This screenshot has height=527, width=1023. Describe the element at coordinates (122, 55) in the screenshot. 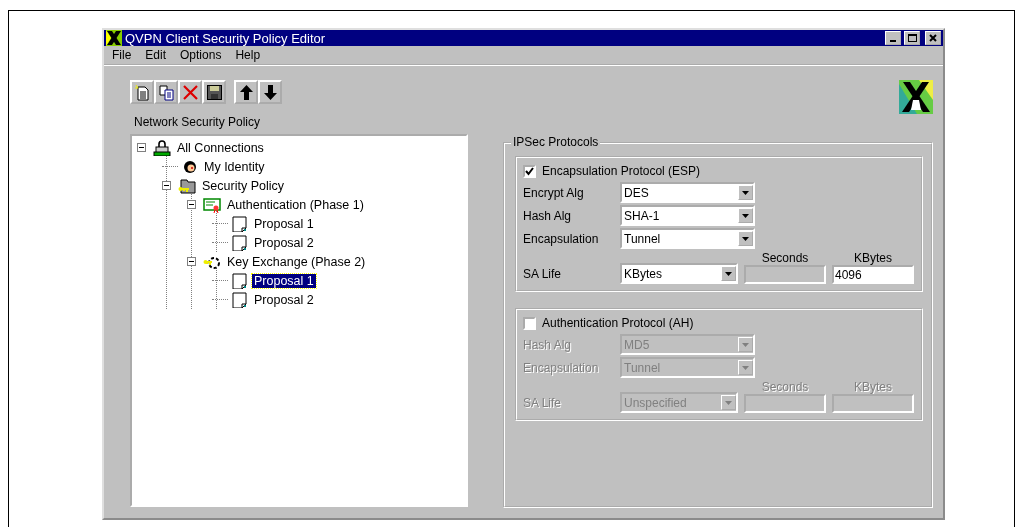

I see `menu-item: File` at that location.